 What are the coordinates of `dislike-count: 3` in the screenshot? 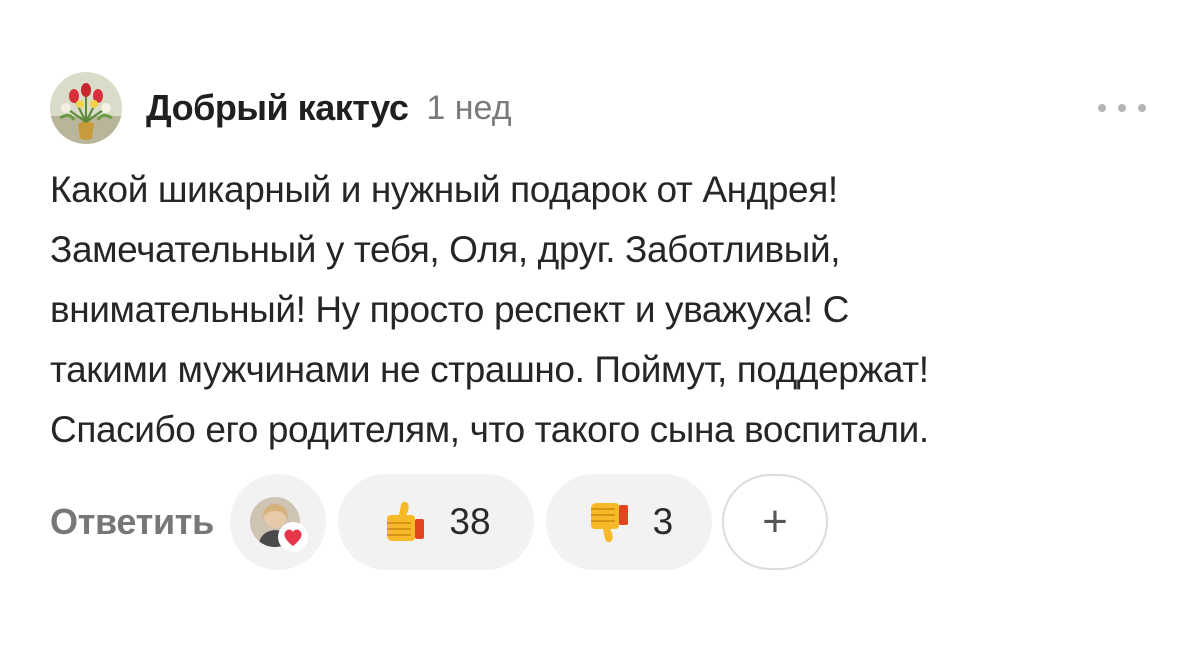 It's located at (663, 521).